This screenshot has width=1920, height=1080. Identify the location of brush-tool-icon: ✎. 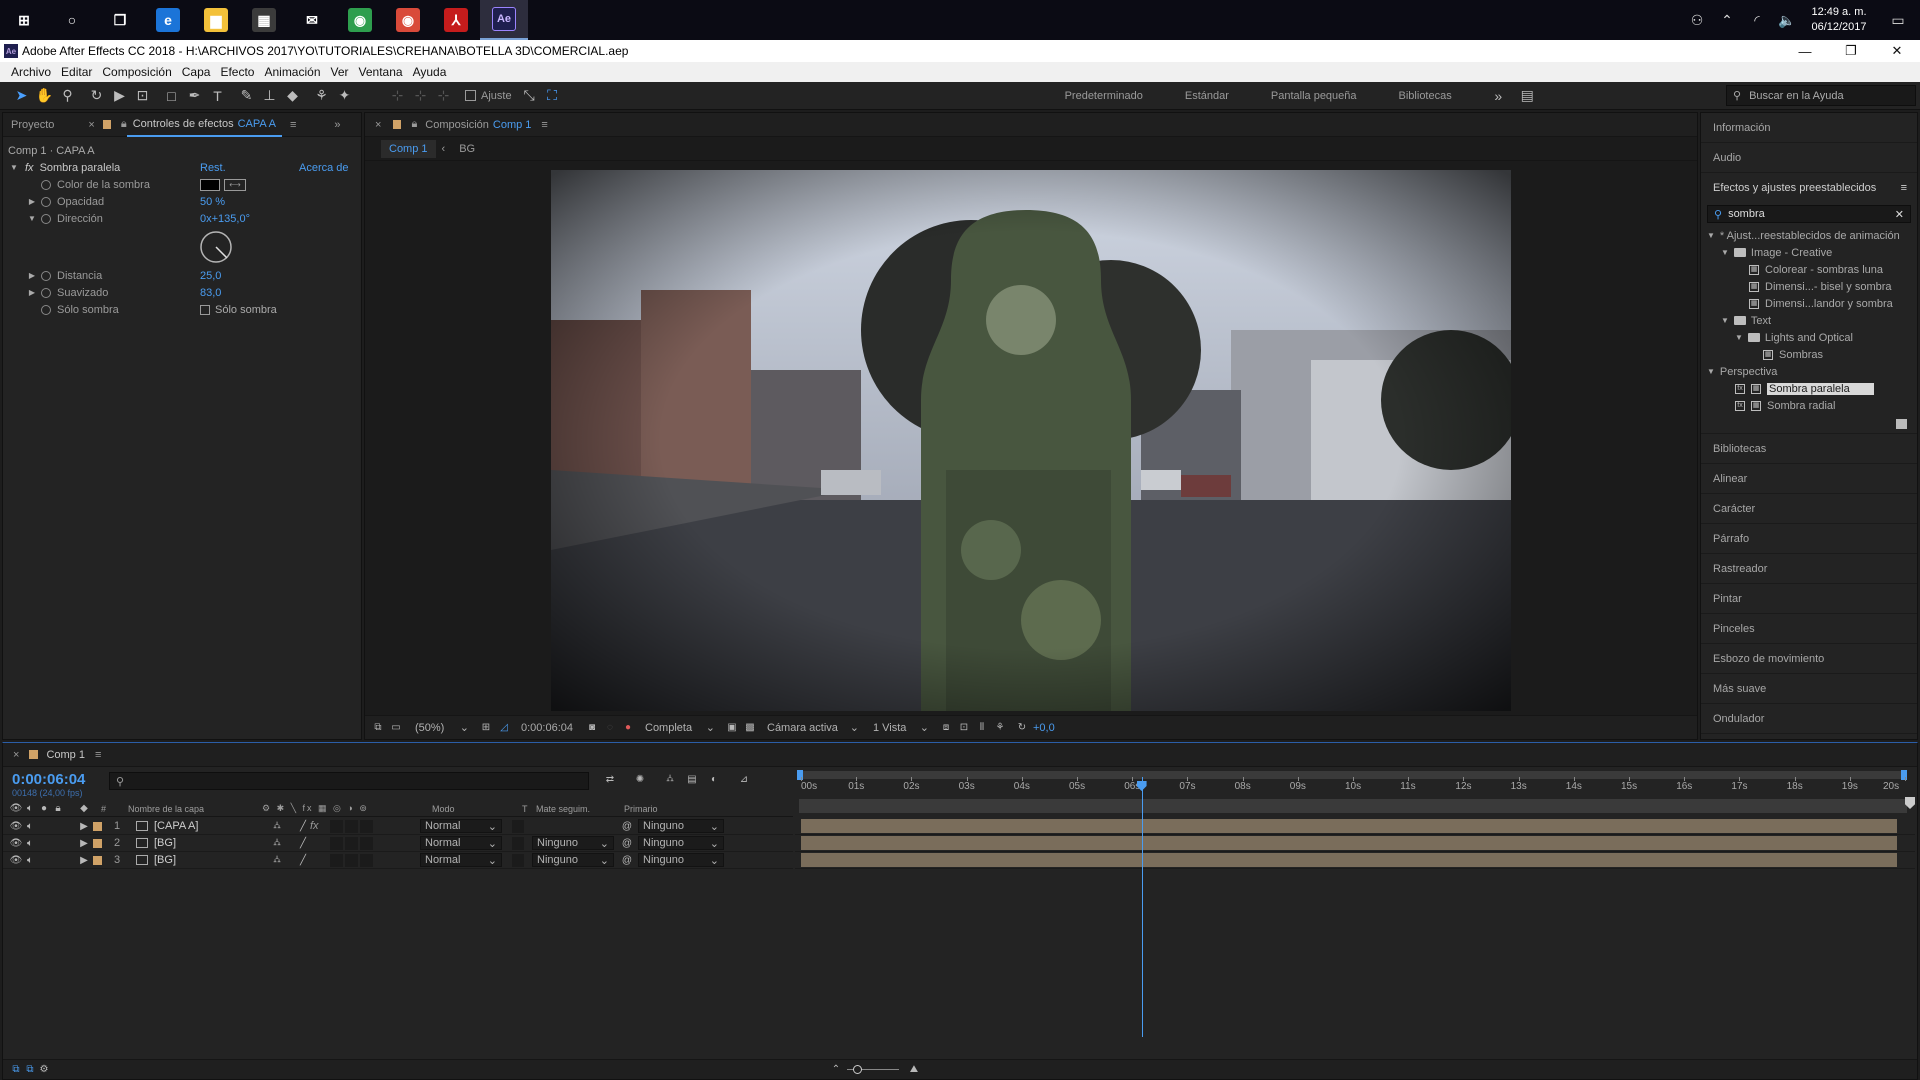
(246, 96).